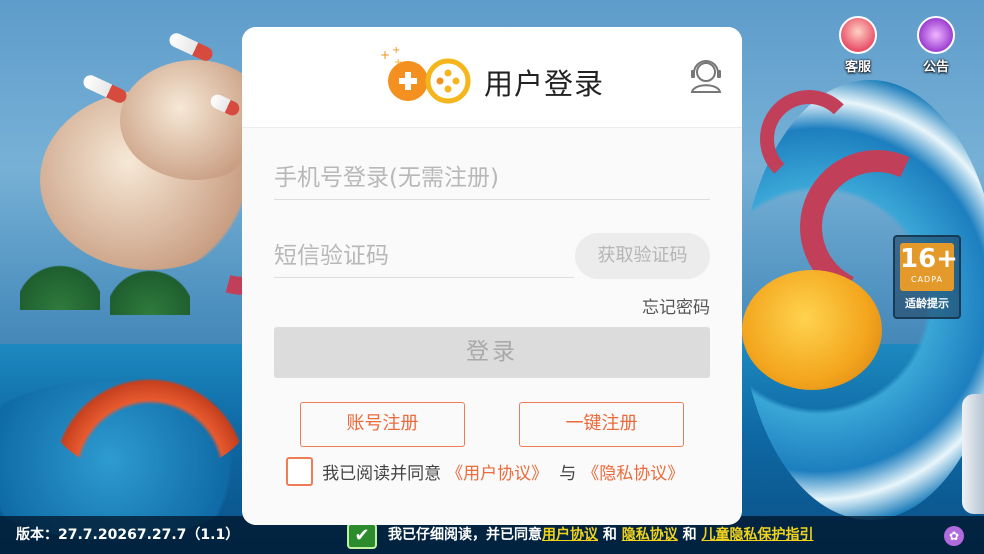 The width and height of the screenshot is (984, 554). Describe the element at coordinates (601, 424) in the screenshot. I see `onekey-register-button: 一键注册` at that location.